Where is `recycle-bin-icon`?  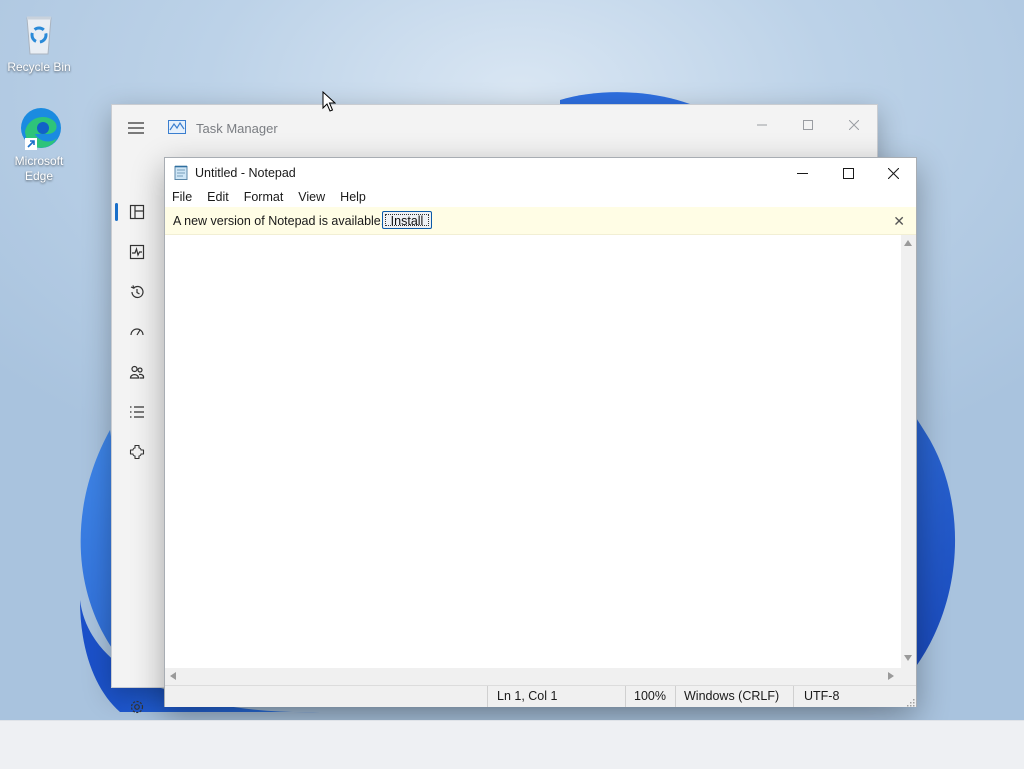
recycle-bin-icon is located at coordinates (39, 34).